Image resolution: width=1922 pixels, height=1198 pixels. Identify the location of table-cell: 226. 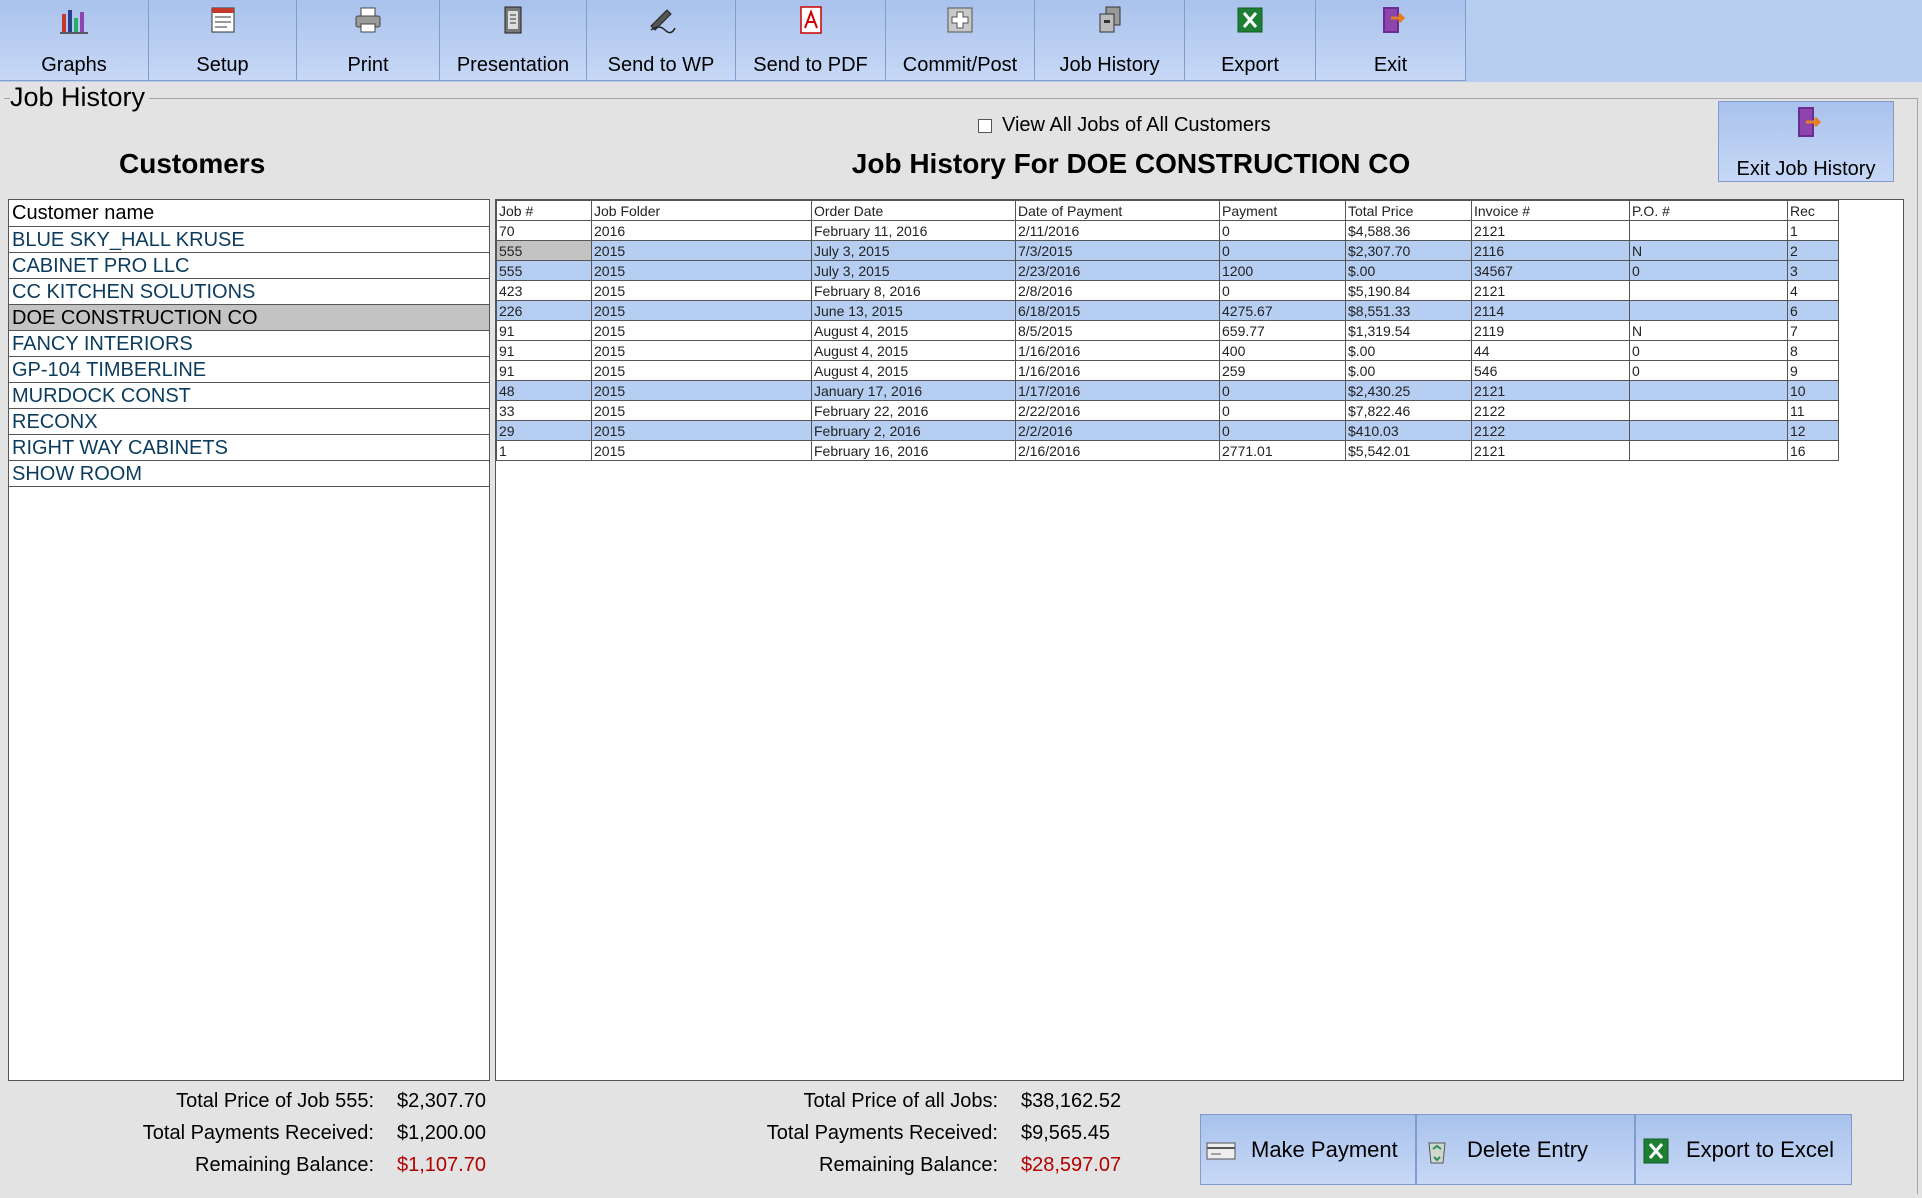
(544, 310).